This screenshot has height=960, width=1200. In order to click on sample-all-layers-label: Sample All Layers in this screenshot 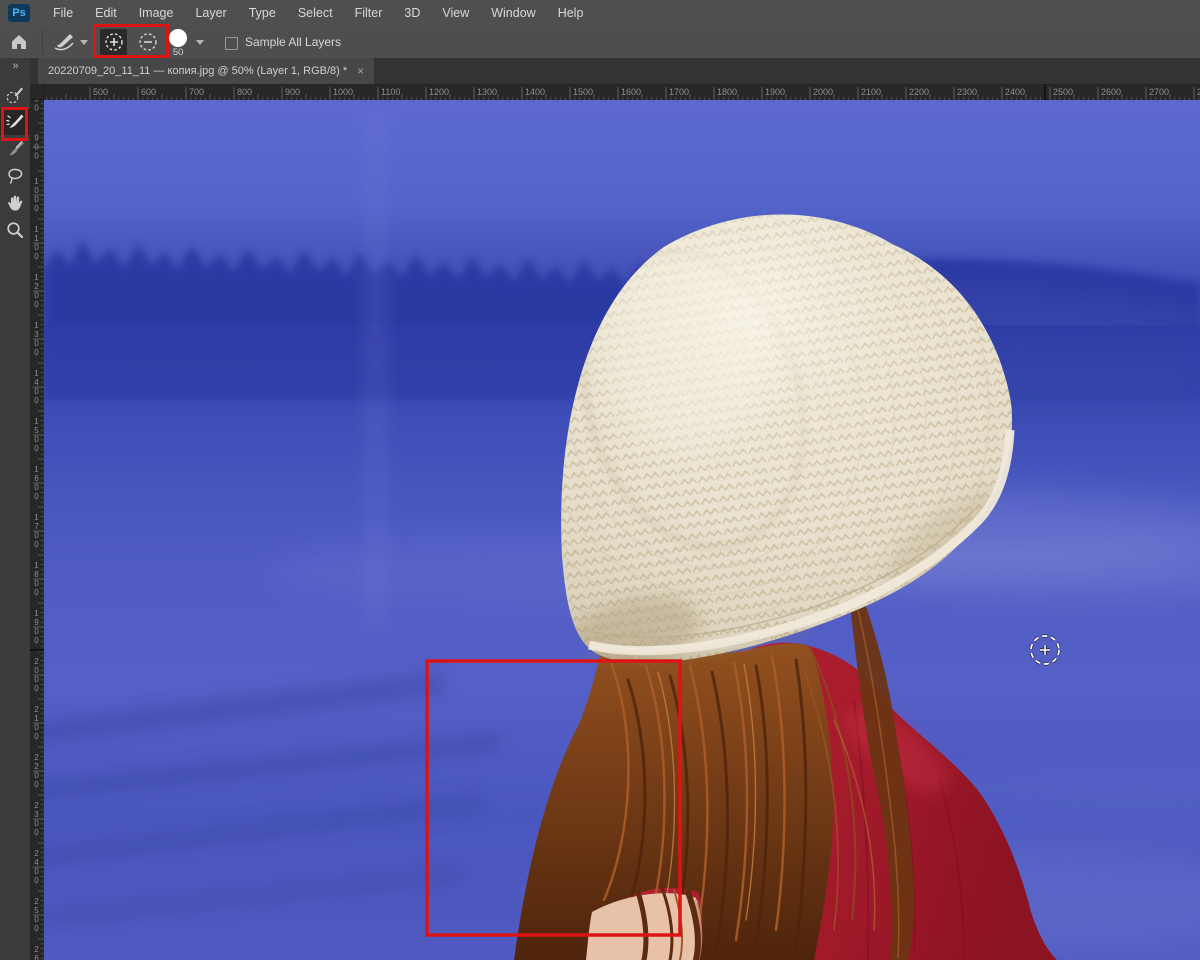, I will do `click(293, 42)`.